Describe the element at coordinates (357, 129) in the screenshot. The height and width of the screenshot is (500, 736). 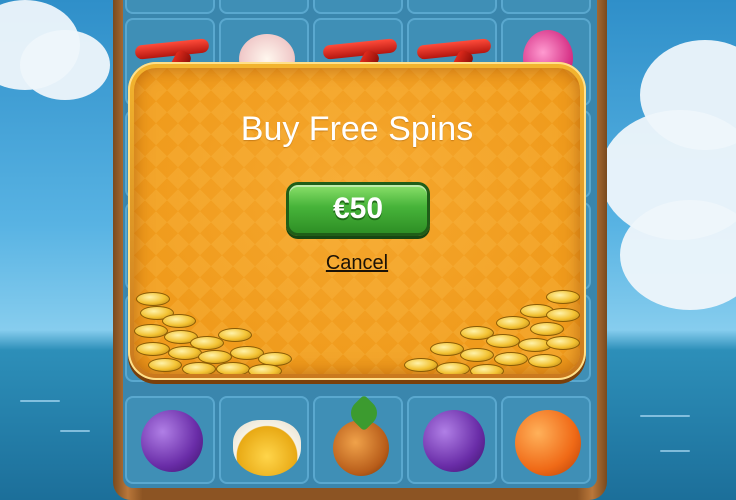
I see `dialog-title: Buy Free Spins` at that location.